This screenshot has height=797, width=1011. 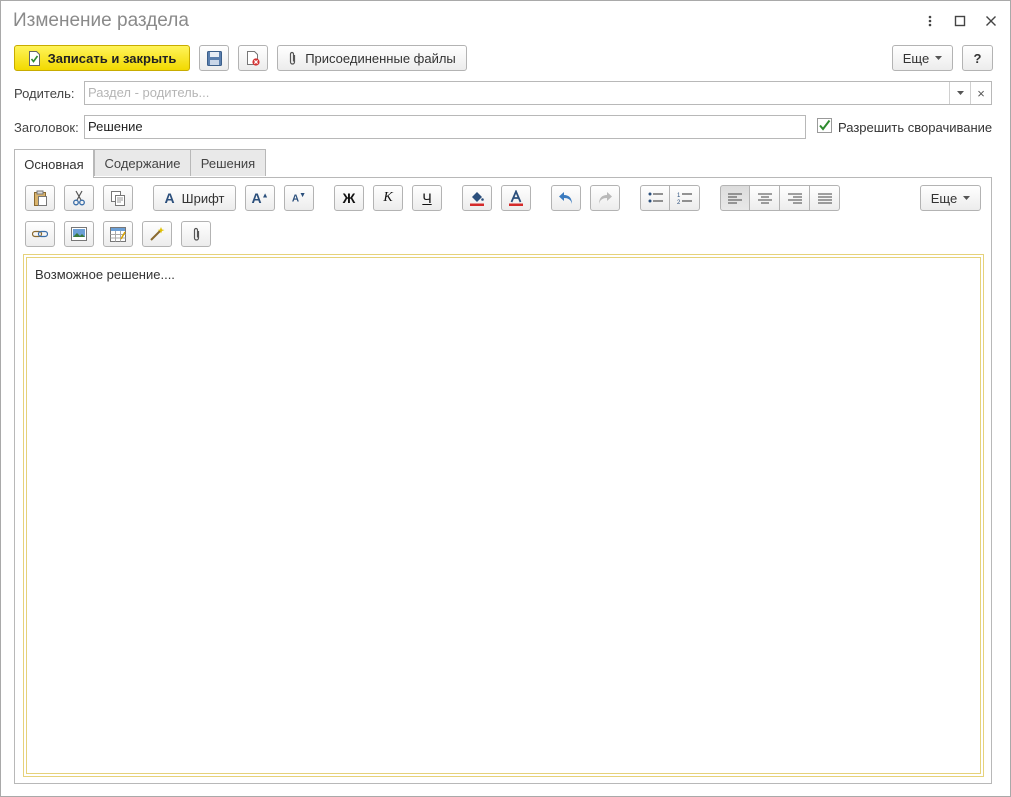 I want to click on align-left-icon, so click(x=735, y=198).